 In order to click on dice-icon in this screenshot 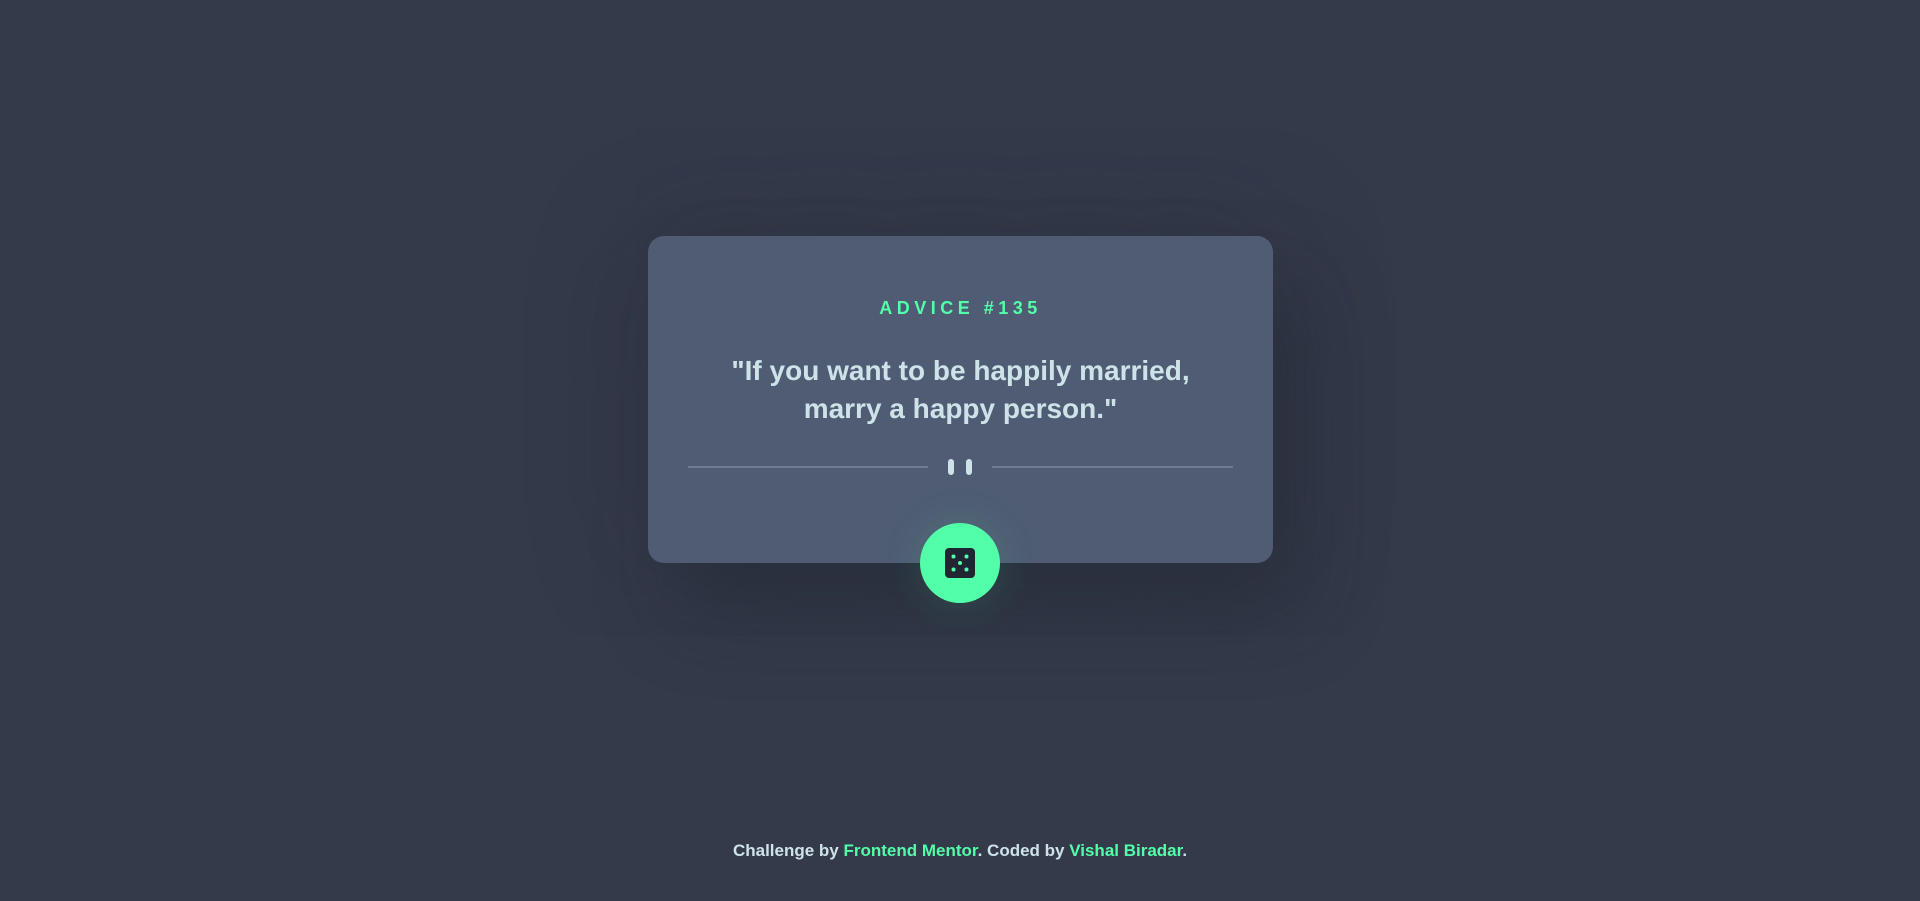, I will do `click(960, 563)`.